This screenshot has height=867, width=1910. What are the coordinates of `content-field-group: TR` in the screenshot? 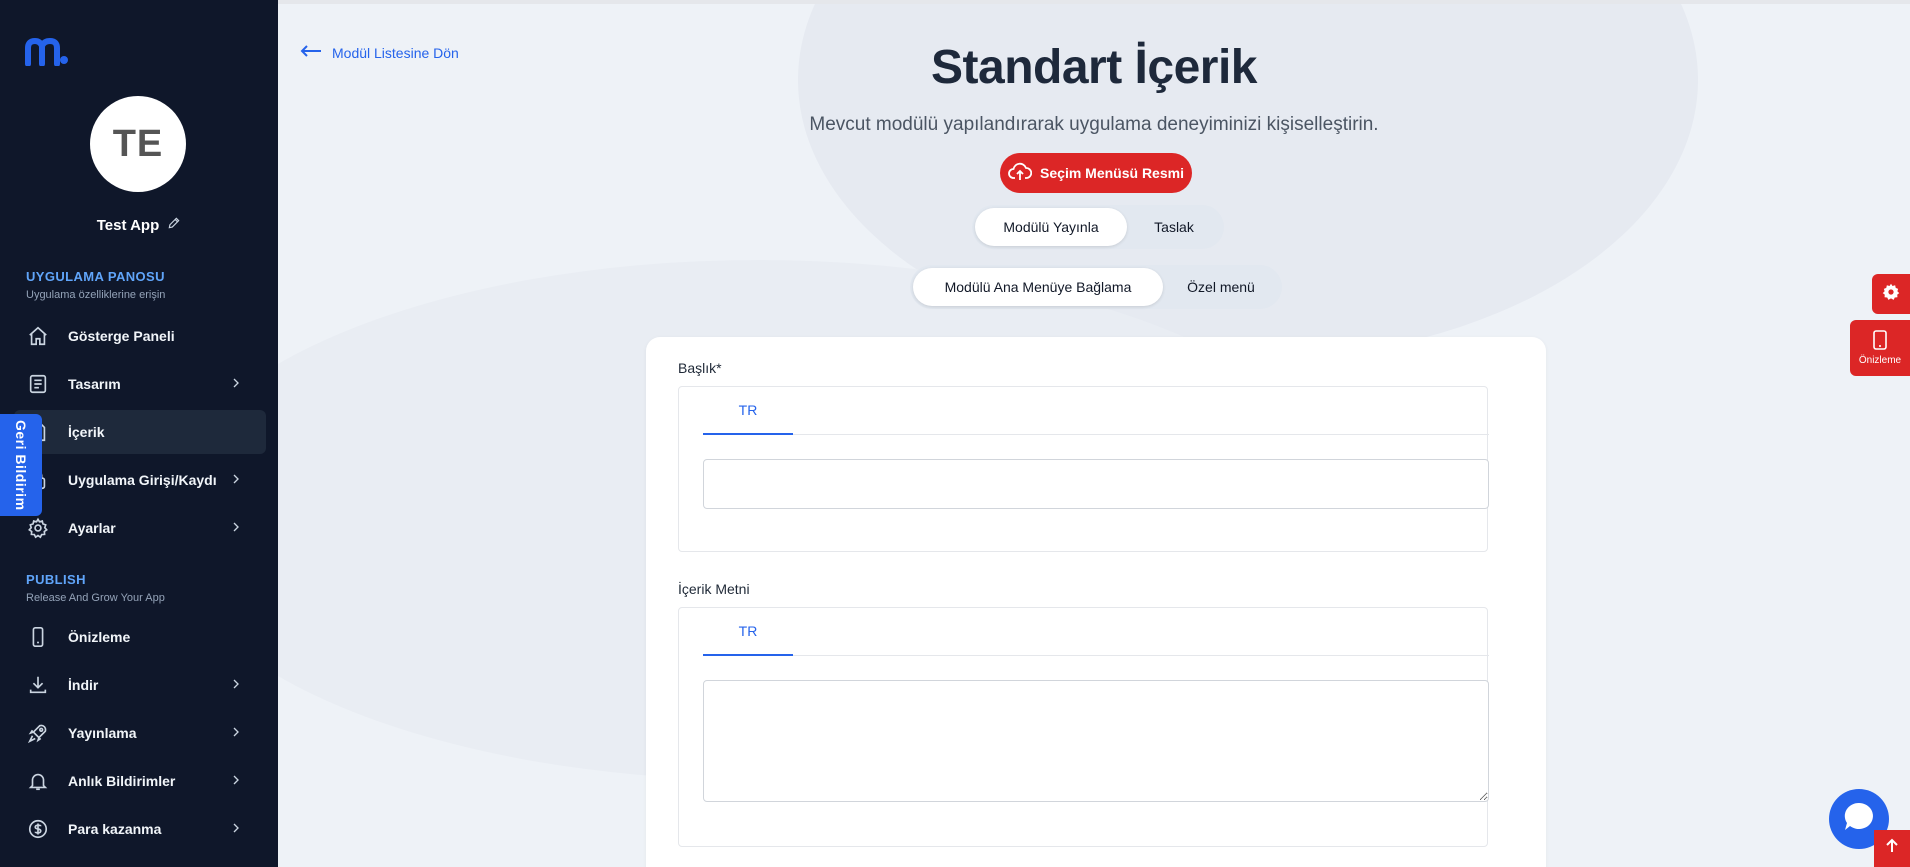 It's located at (1083, 727).